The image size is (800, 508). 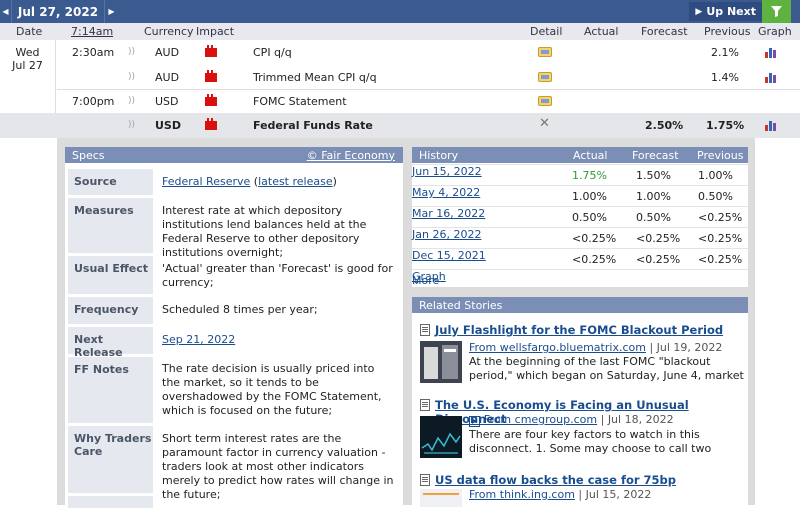 I want to click on story-source: From think.ing.com | Jul 15, 2022, so click(x=560, y=494).